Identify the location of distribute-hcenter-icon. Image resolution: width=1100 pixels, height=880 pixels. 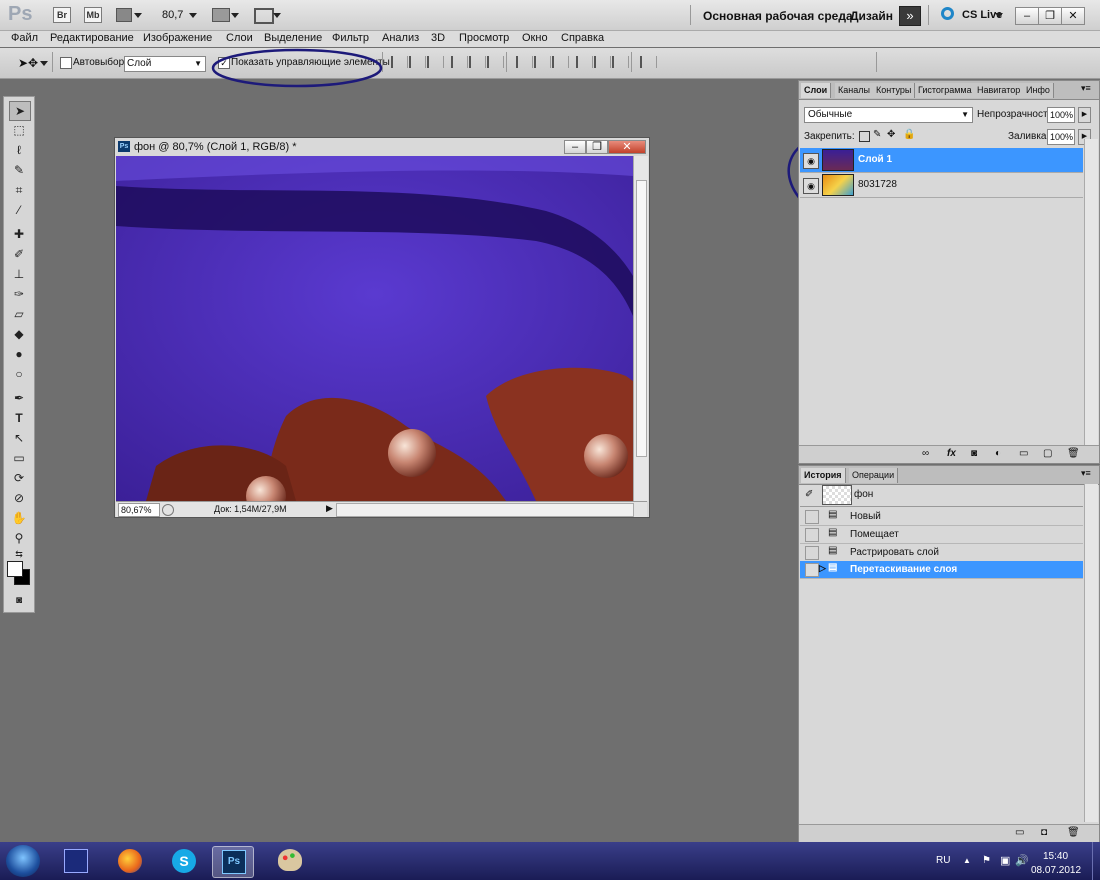
(602, 62).